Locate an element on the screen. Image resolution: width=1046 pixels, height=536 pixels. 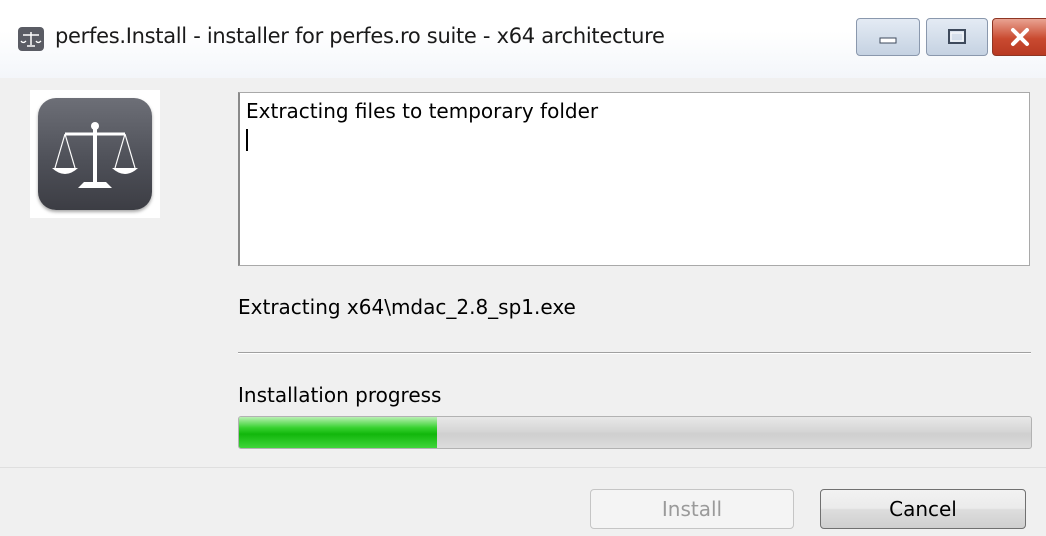
logo-tile is located at coordinates (95, 154).